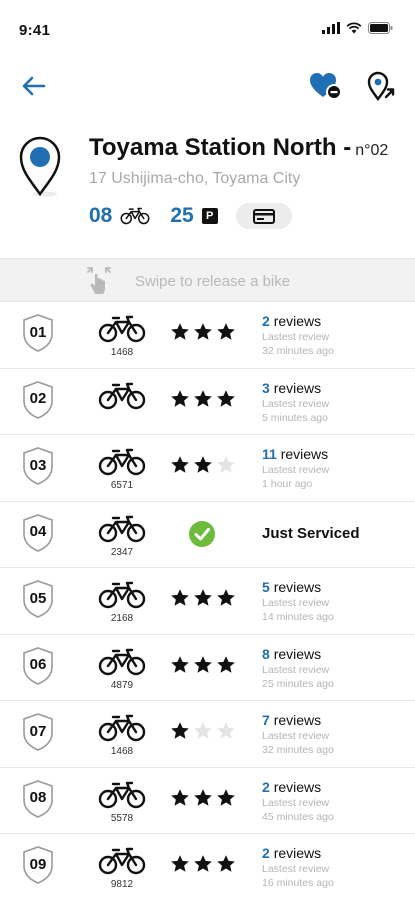 The image size is (415, 900). I want to click on bike-row-04: 04 2347 Just Serviced, so click(207, 535).